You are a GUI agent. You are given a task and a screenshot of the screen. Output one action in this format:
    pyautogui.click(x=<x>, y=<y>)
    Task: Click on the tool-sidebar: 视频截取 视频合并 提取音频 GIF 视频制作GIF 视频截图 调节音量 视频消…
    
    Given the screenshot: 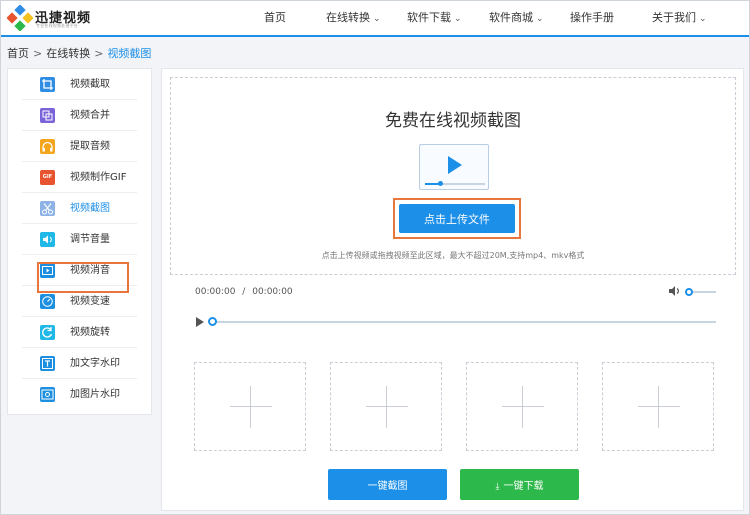 What is the action you would take?
    pyautogui.click(x=79, y=241)
    